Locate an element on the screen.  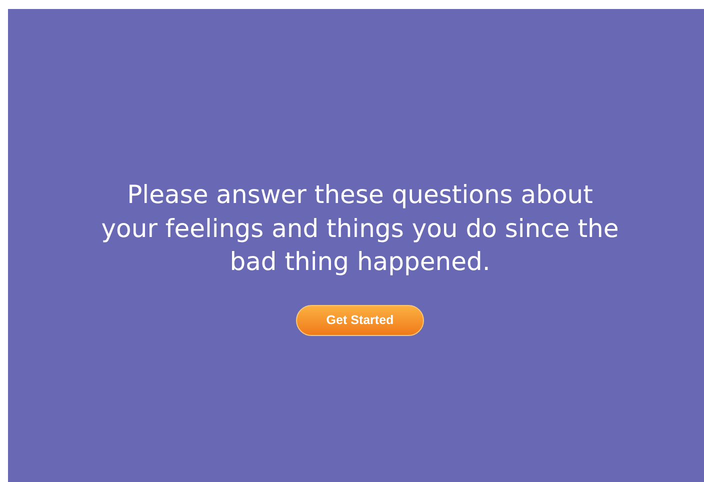
get-started-button: Get Started is located at coordinates (360, 320).